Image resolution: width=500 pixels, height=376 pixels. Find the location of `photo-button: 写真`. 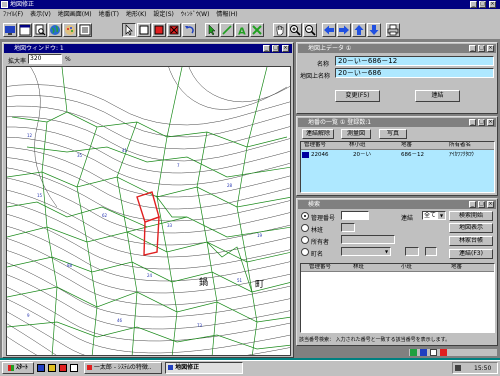

photo-button: 写真 is located at coordinates (393, 134).